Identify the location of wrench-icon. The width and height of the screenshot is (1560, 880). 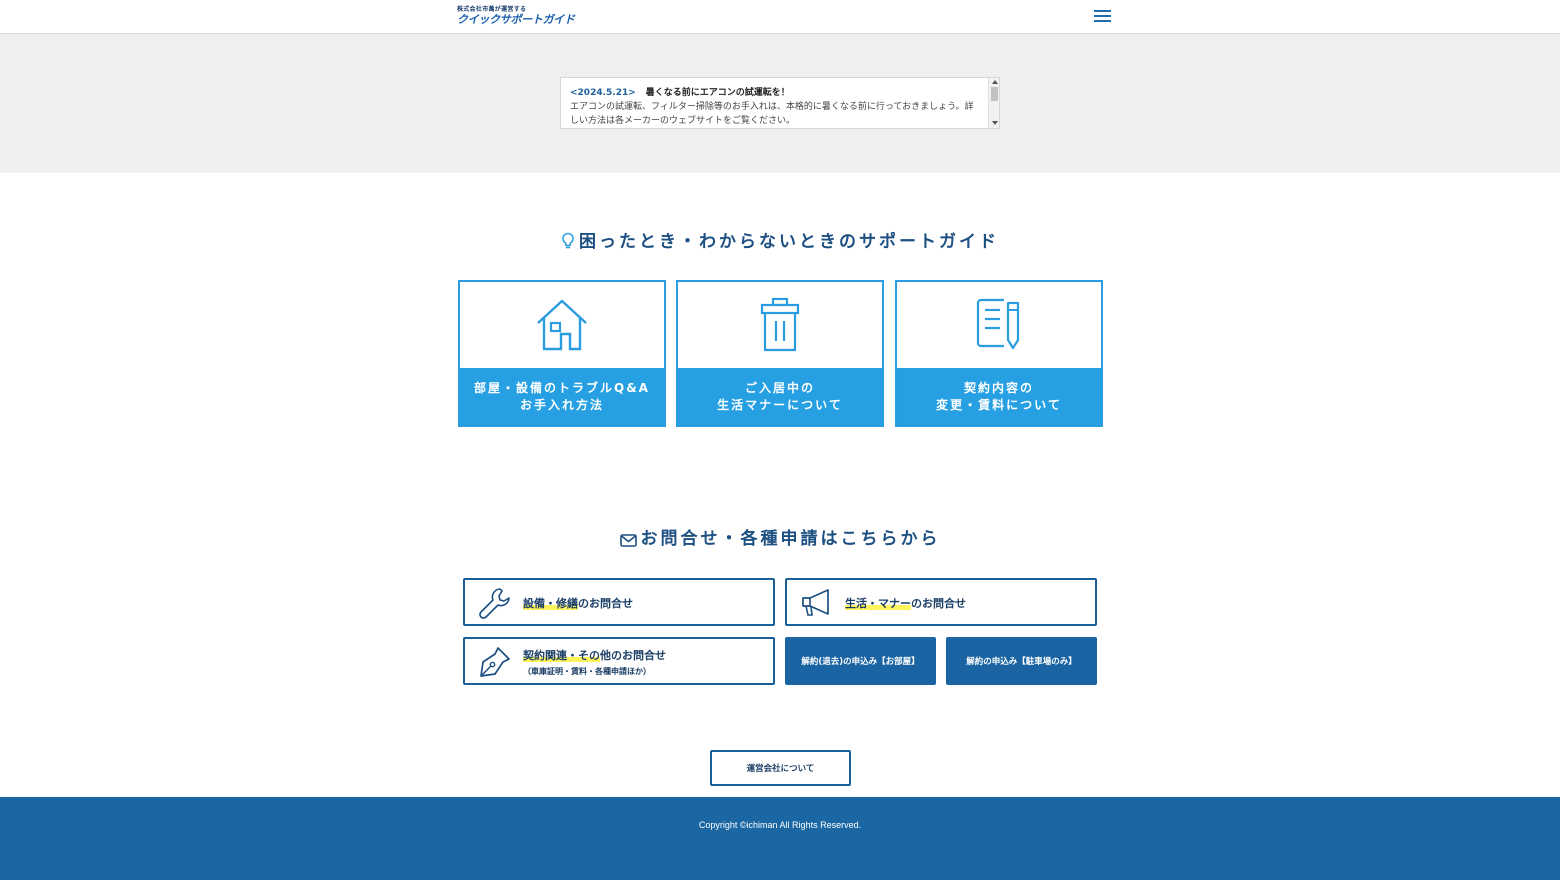
(495, 603).